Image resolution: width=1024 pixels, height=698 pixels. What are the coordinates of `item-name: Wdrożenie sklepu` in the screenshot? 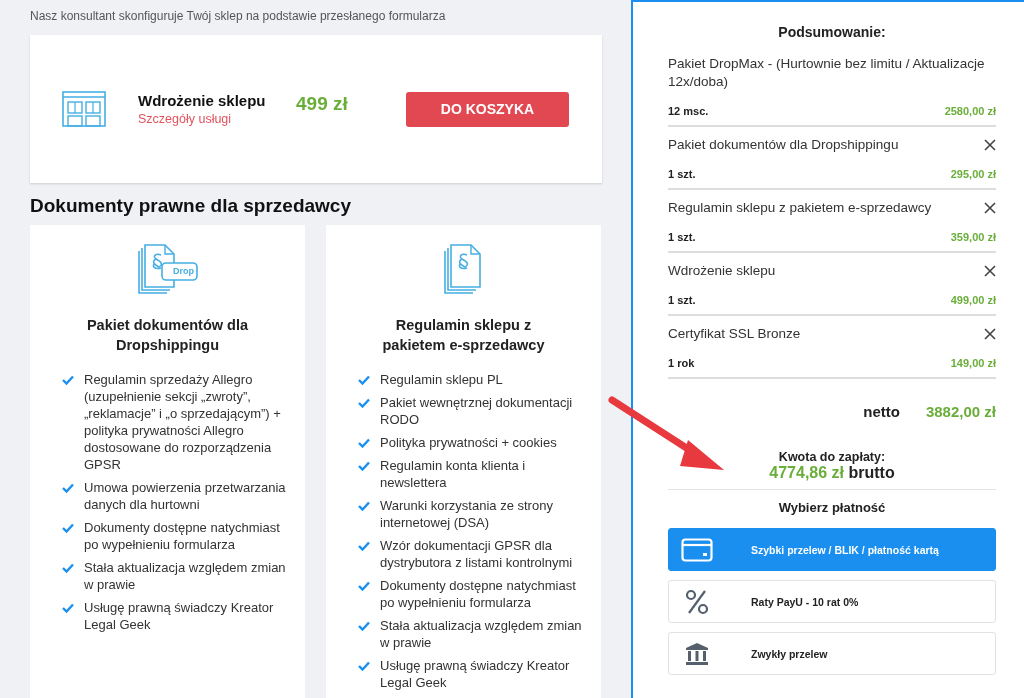 It's located at (722, 271).